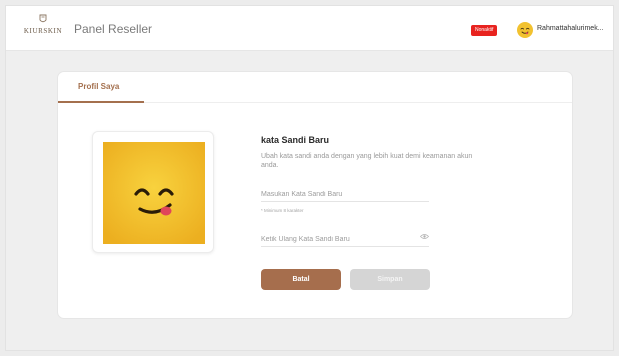  Describe the element at coordinates (43, 31) in the screenshot. I see `logo-text: KIURSKIN` at that location.